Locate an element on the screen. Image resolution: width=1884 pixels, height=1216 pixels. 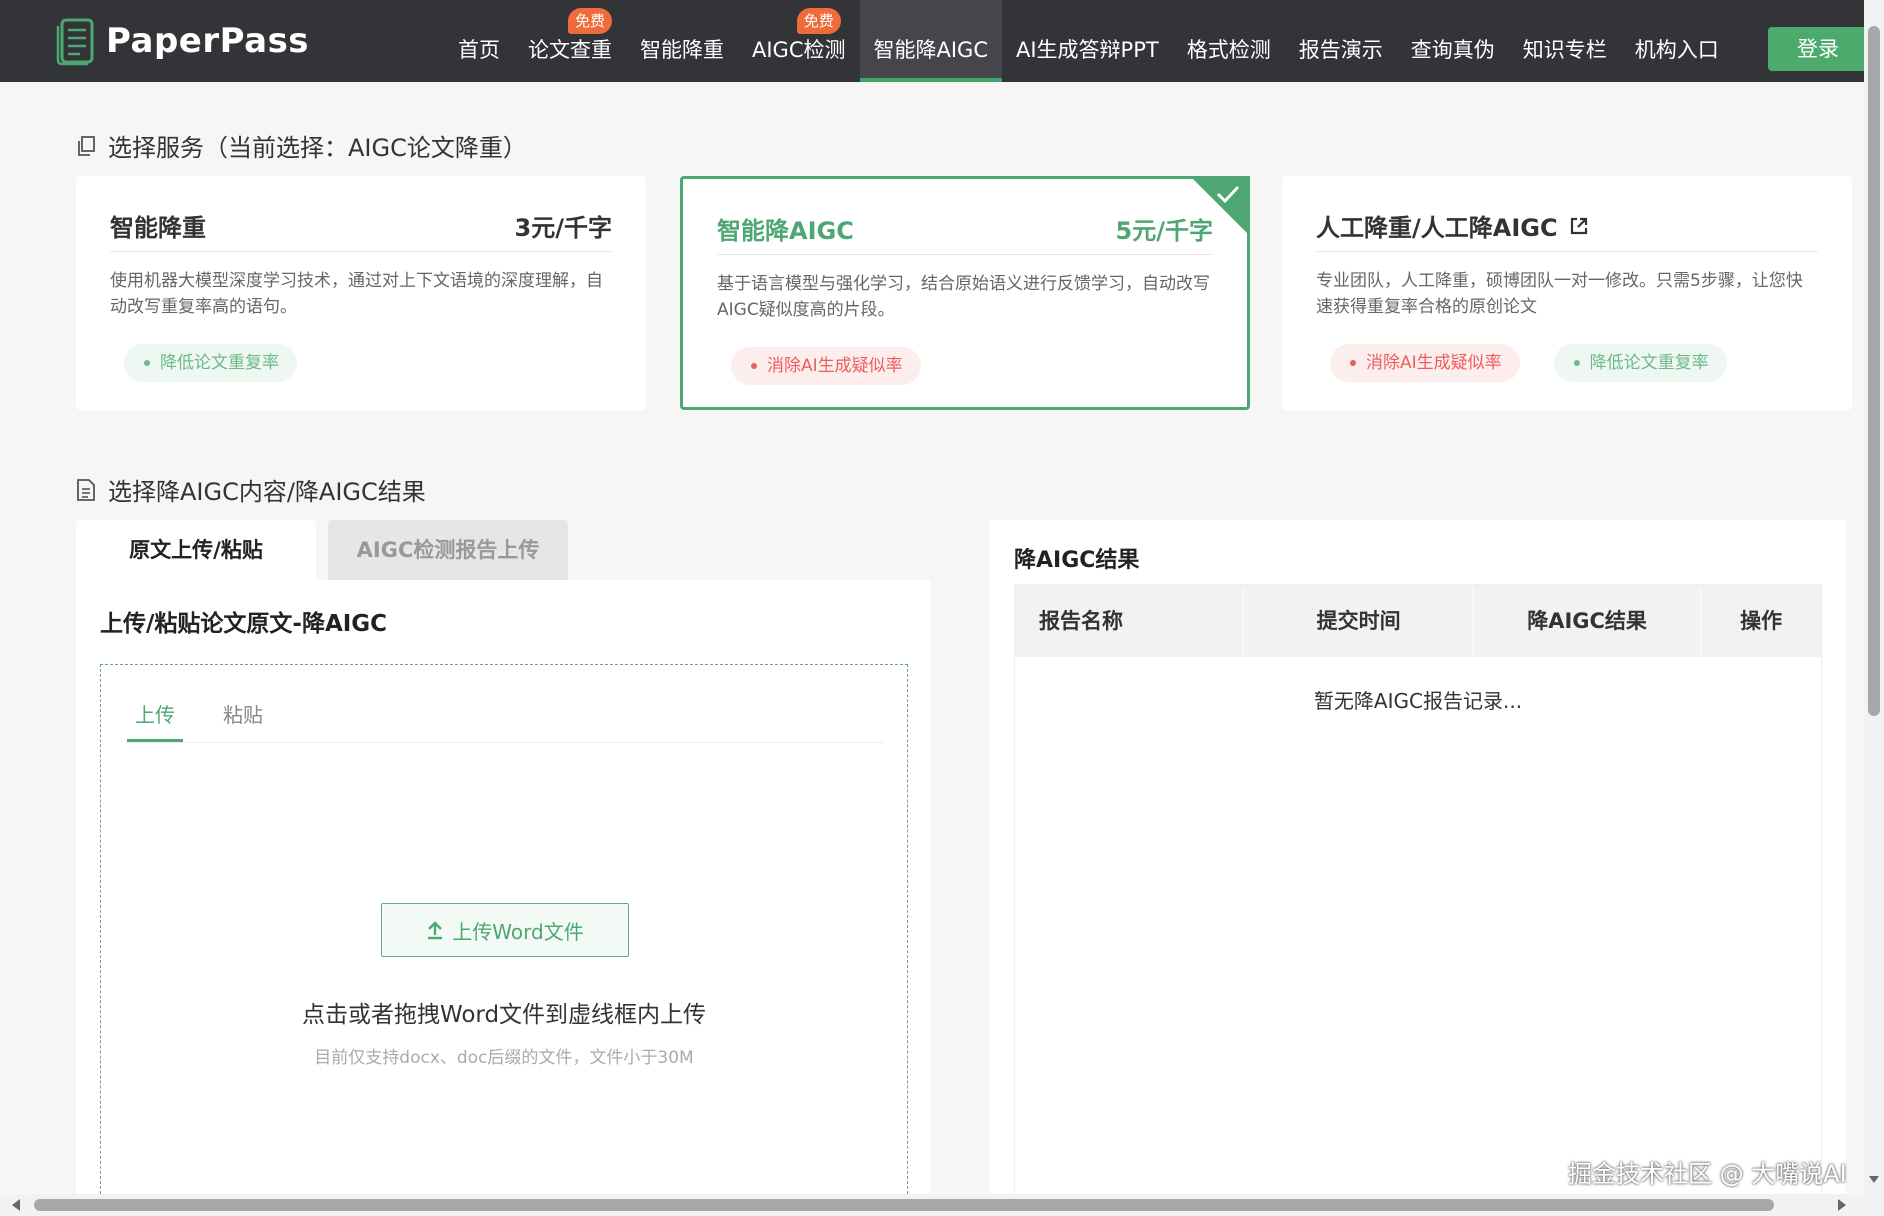
service-tags: 降低论文重复率 is located at coordinates (210, 363).